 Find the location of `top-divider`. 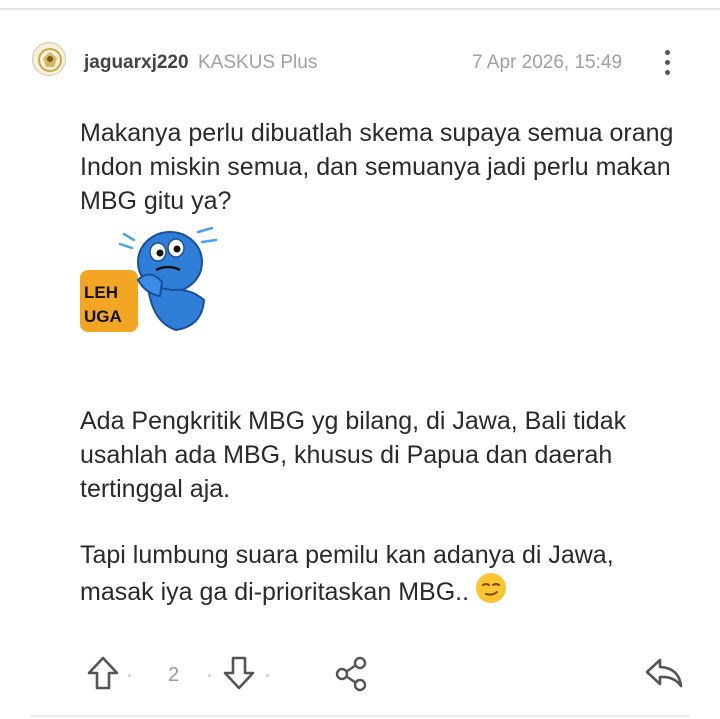

top-divider is located at coordinates (360, 9).